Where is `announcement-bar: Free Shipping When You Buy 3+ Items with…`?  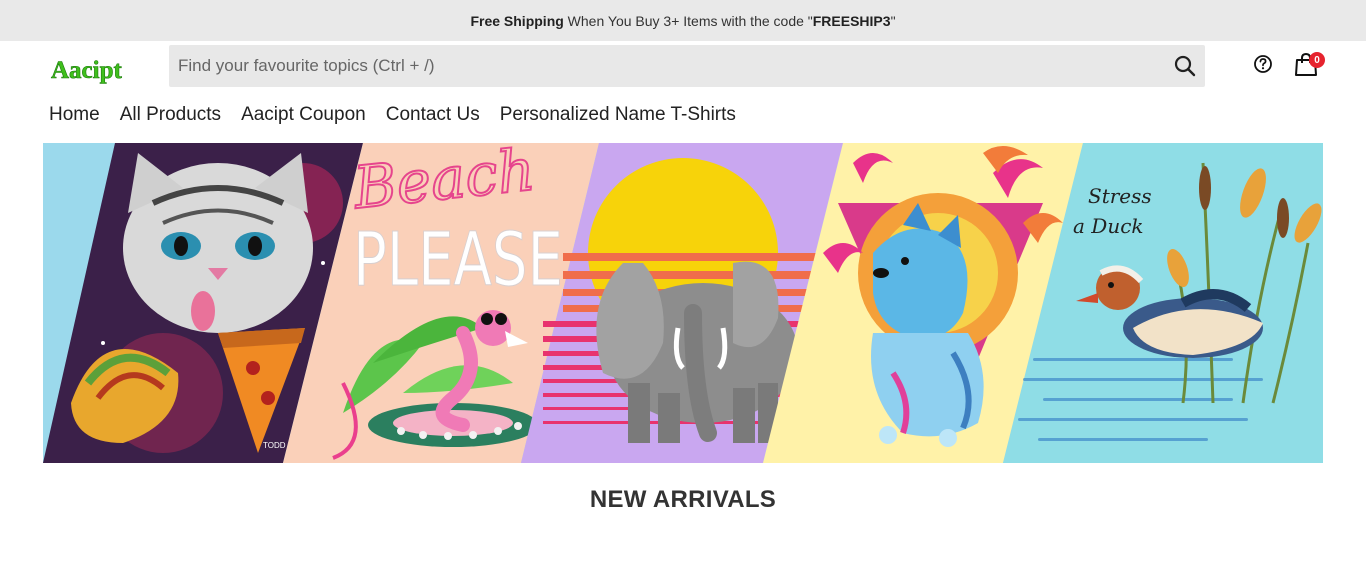 announcement-bar: Free Shipping When You Buy 3+ Items with… is located at coordinates (683, 20).